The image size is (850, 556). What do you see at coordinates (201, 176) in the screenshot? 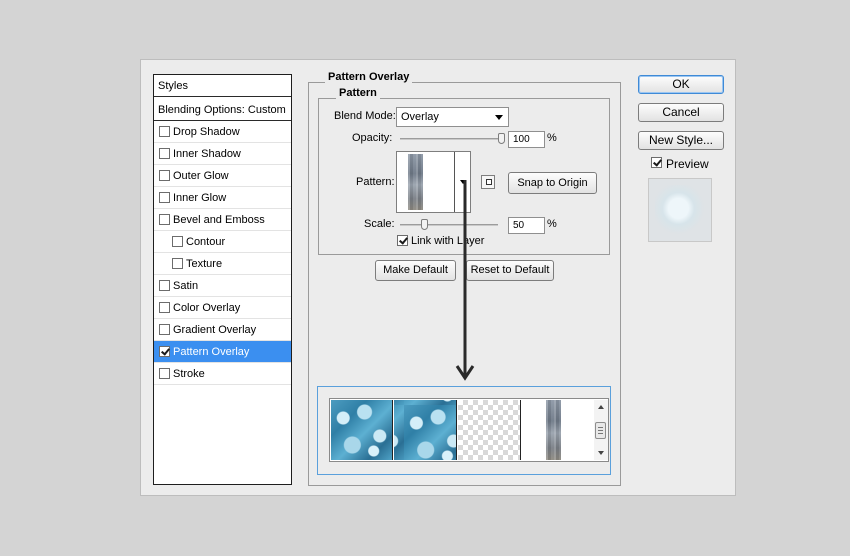
I see `style-item-label: Outer Glow` at bounding box center [201, 176].